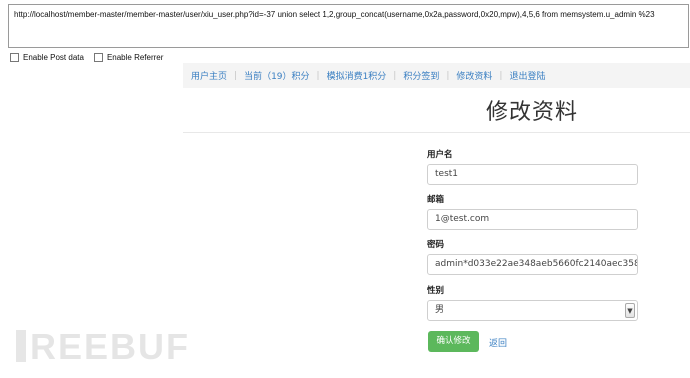  I want to click on email-field: 1@test.com, so click(532, 219).